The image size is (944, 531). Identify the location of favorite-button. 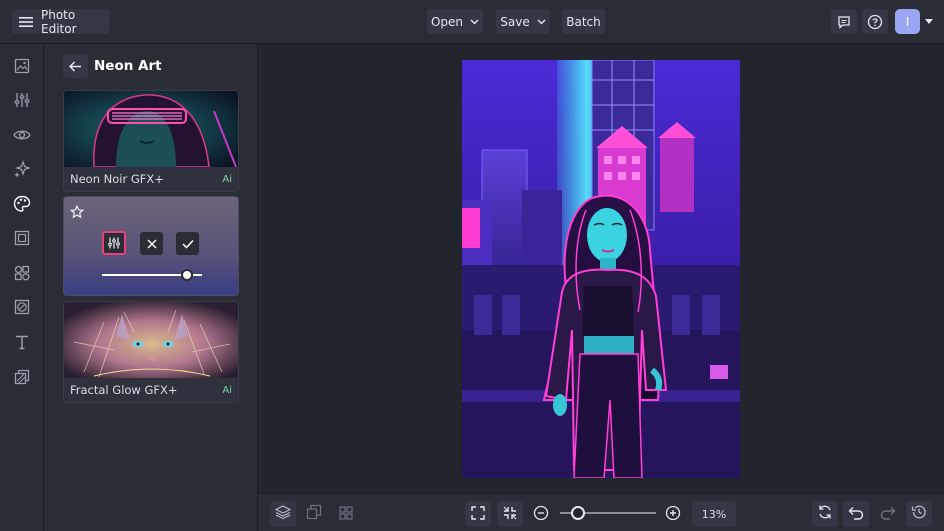
(77, 213).